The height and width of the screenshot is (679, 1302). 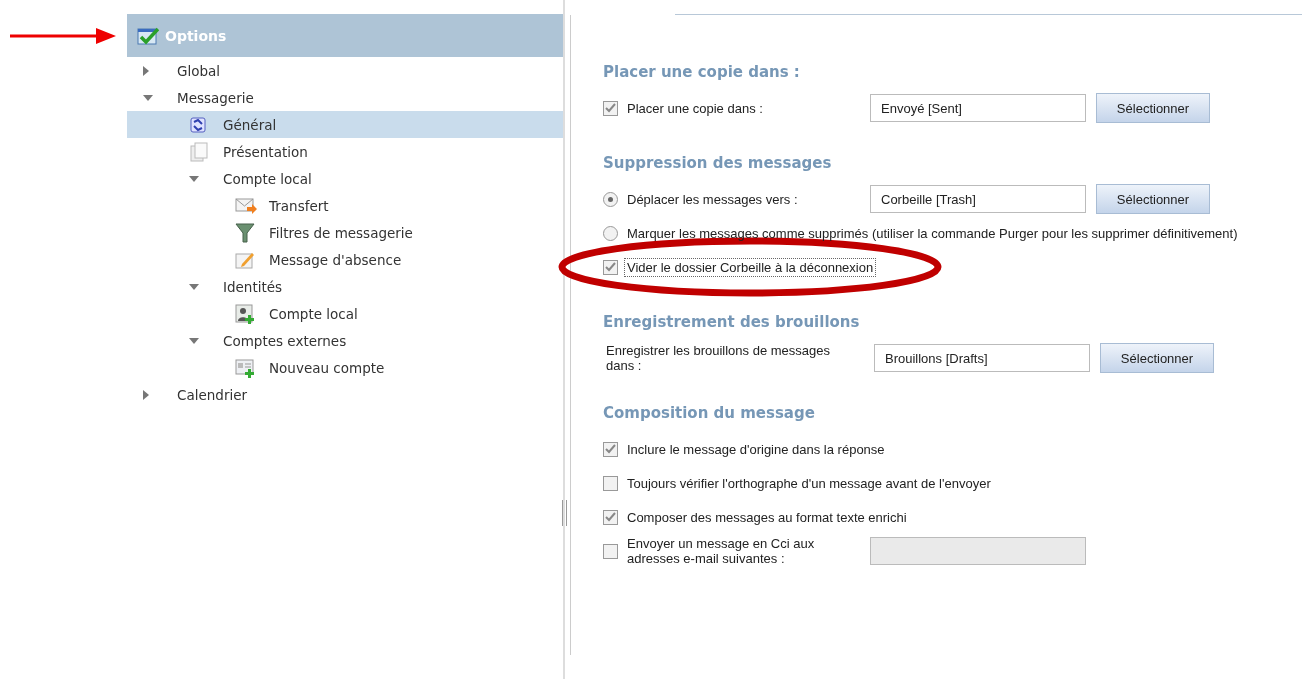 I want to click on option-label: Placer une copie dans :, so click(x=695, y=108).